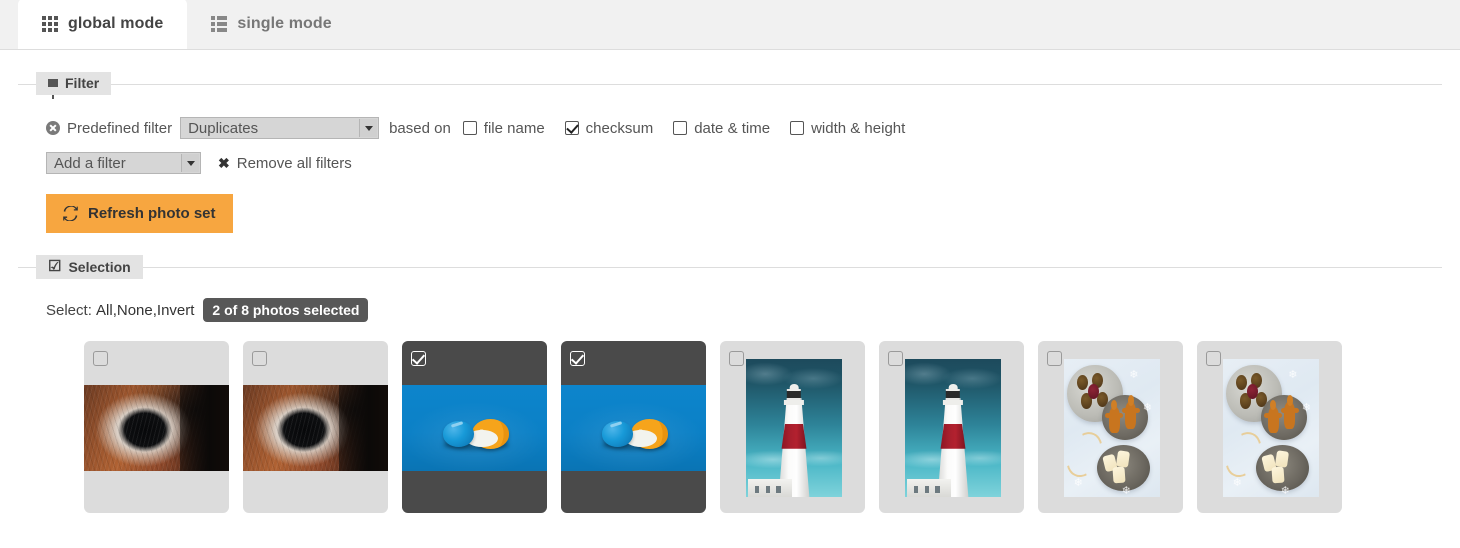 The width and height of the screenshot is (1460, 548). What do you see at coordinates (104, 310) in the screenshot?
I see `select-all-link: All` at bounding box center [104, 310].